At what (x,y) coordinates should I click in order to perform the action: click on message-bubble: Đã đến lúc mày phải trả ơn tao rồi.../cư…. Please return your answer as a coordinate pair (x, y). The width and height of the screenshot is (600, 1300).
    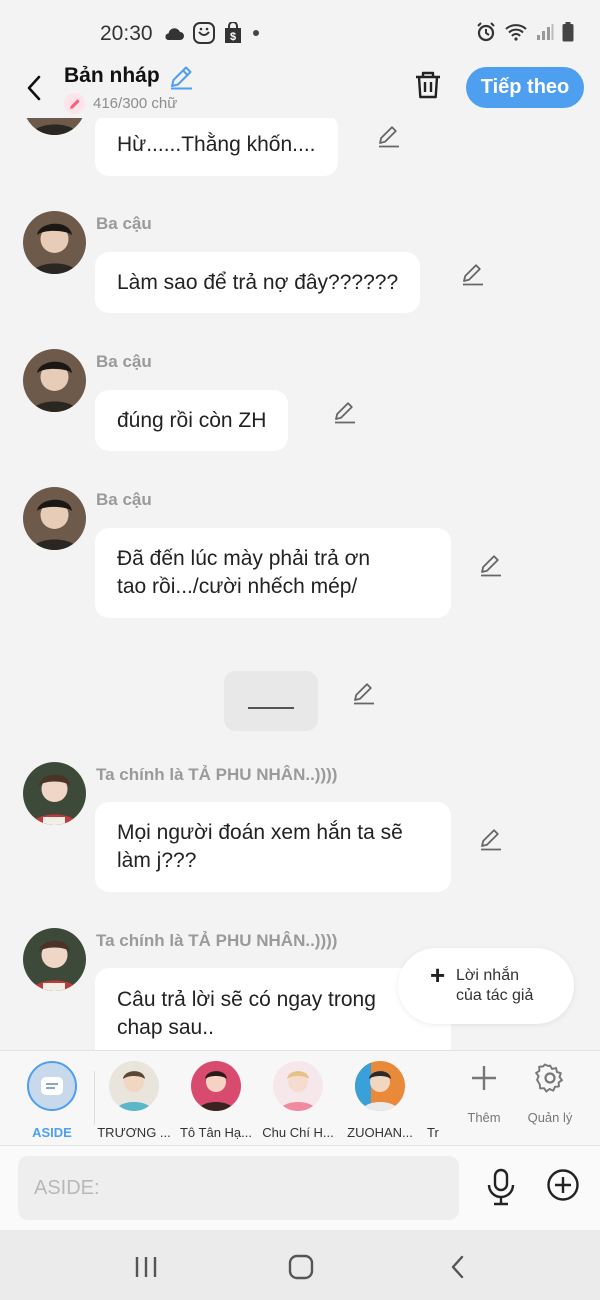
    Looking at the image, I should click on (273, 573).